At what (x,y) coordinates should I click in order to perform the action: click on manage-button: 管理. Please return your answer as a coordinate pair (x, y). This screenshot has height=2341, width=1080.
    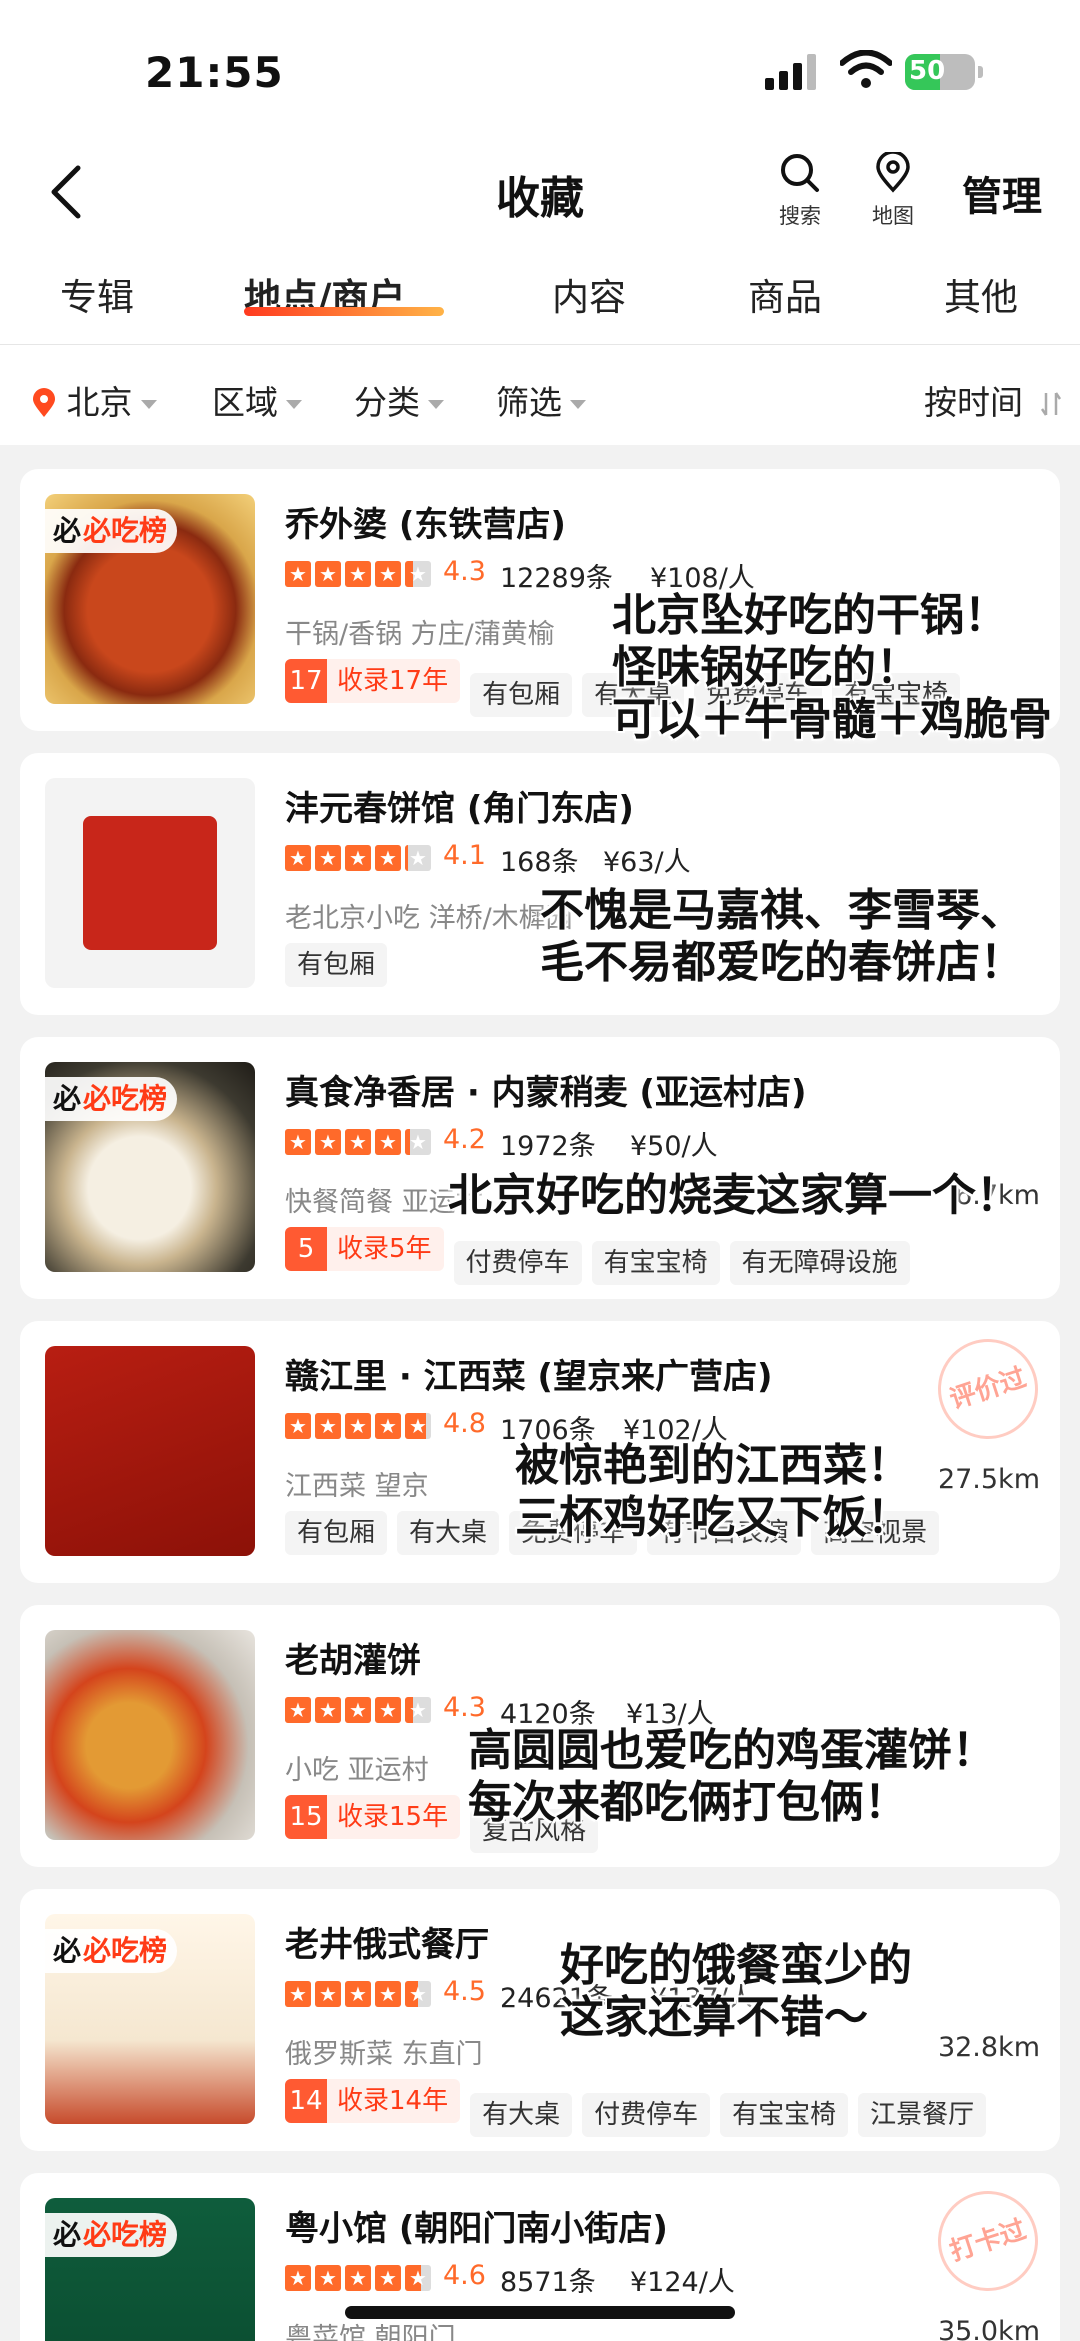
    Looking at the image, I should click on (1002, 193).